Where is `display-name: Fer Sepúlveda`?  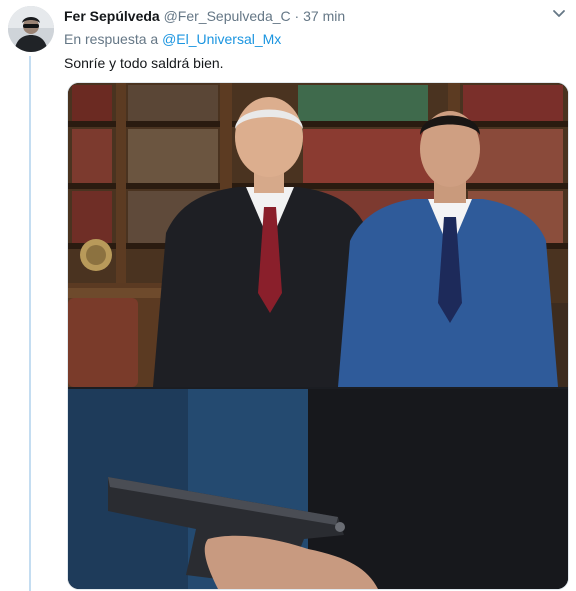 display-name: Fer Sepúlveda is located at coordinates (112, 16).